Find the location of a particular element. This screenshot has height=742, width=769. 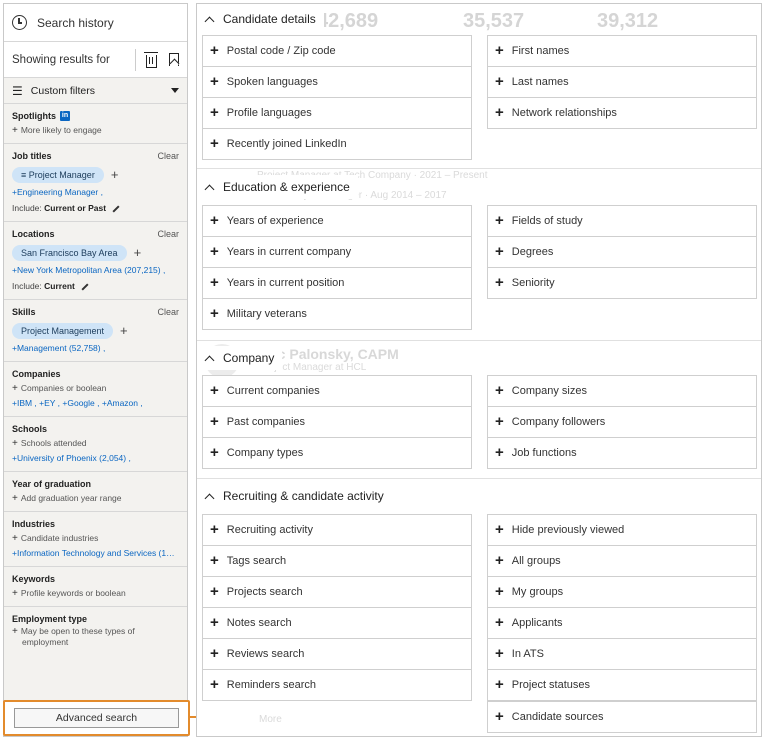

add-industry-link: + Candidate industries is located at coordinates (95, 538).